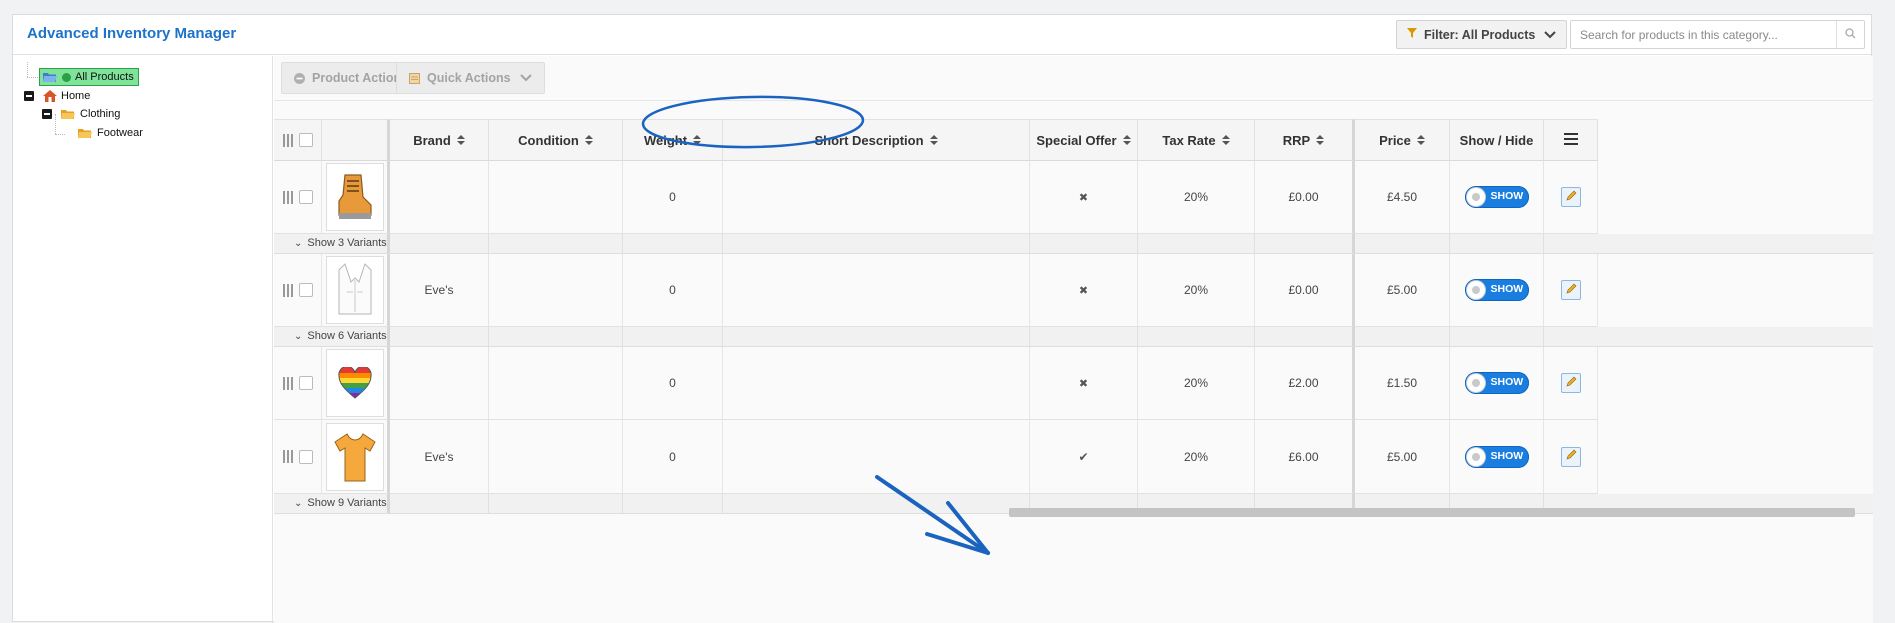  What do you see at coordinates (1402, 140) in the screenshot?
I see `column-header-price: Price` at bounding box center [1402, 140].